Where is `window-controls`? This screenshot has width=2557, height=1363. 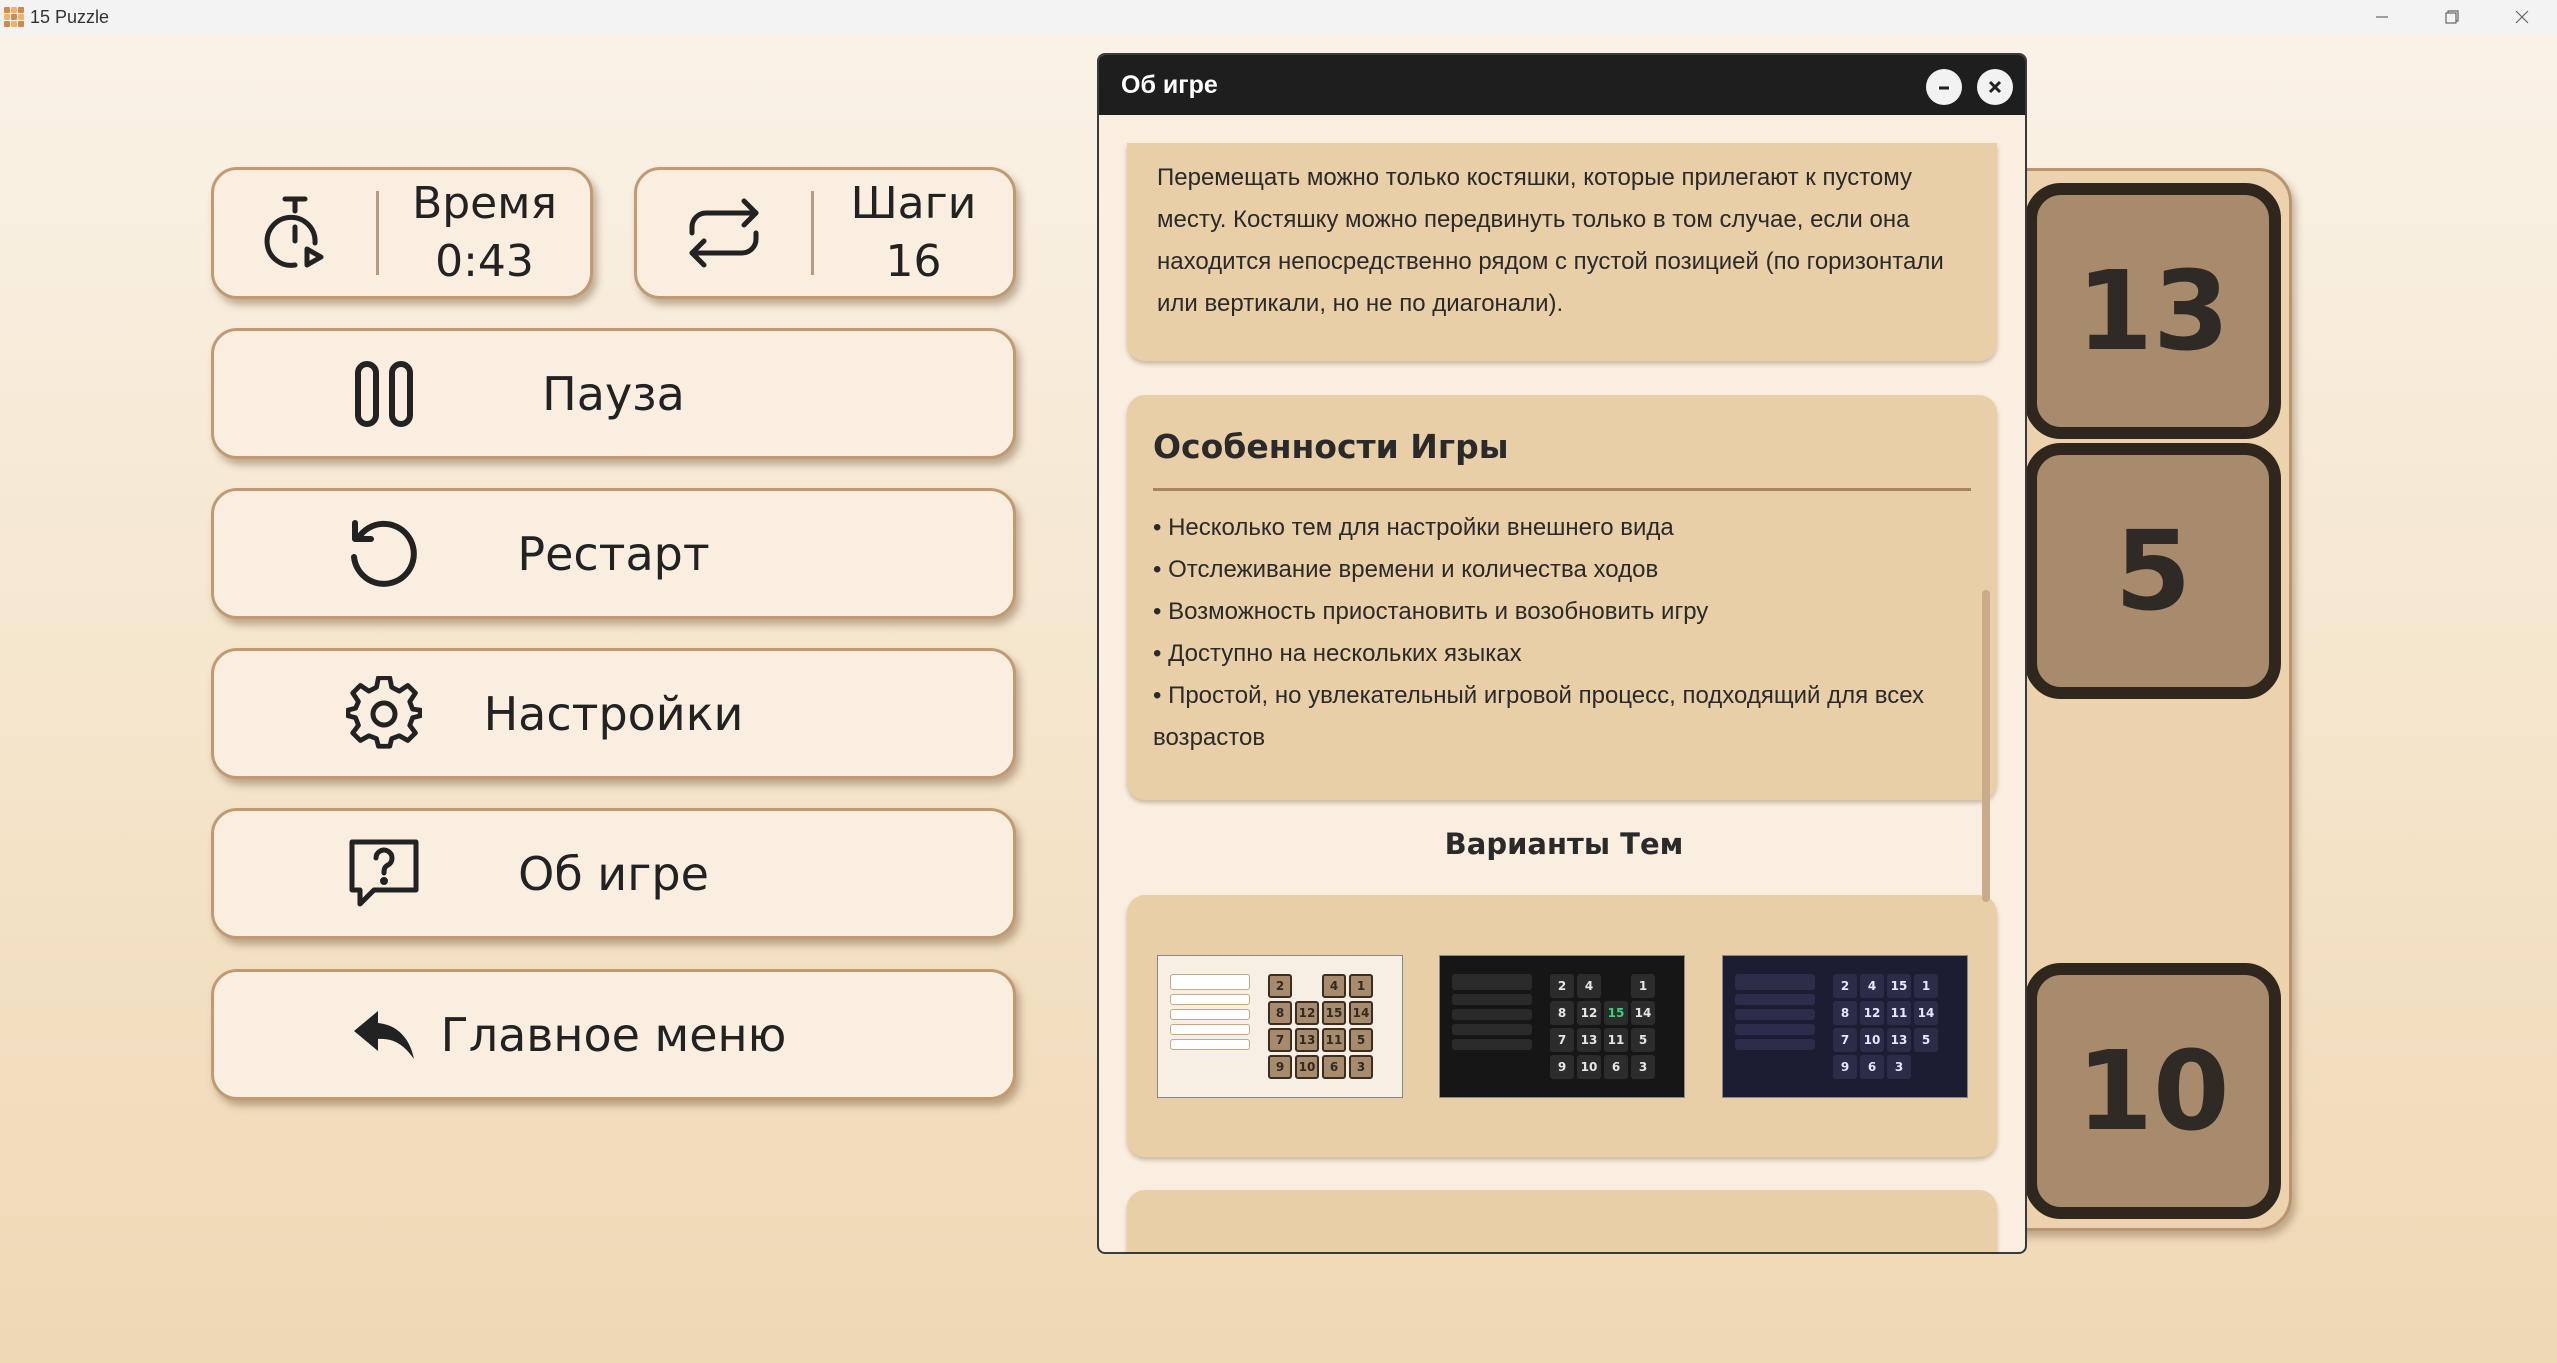 window-controls is located at coordinates (2452, 17).